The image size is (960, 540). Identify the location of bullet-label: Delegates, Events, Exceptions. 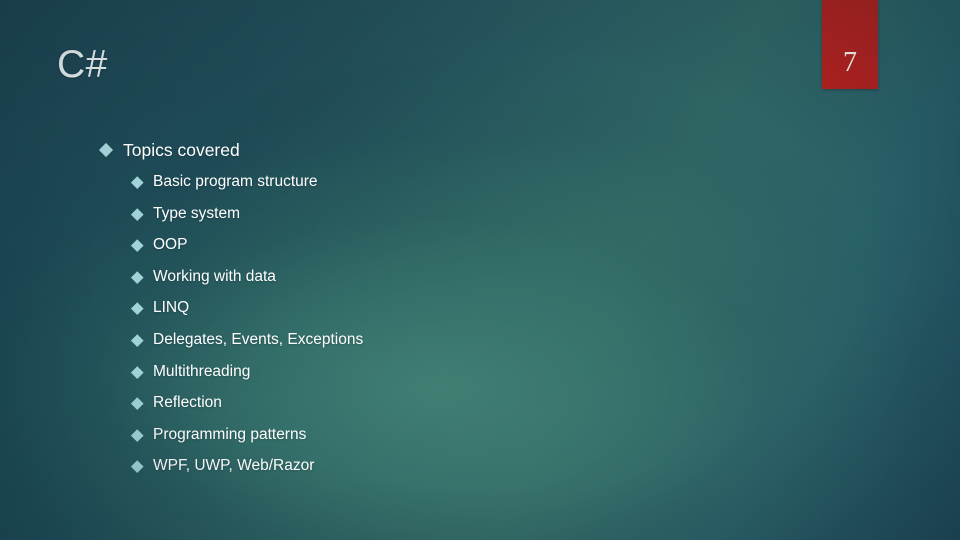
(258, 339).